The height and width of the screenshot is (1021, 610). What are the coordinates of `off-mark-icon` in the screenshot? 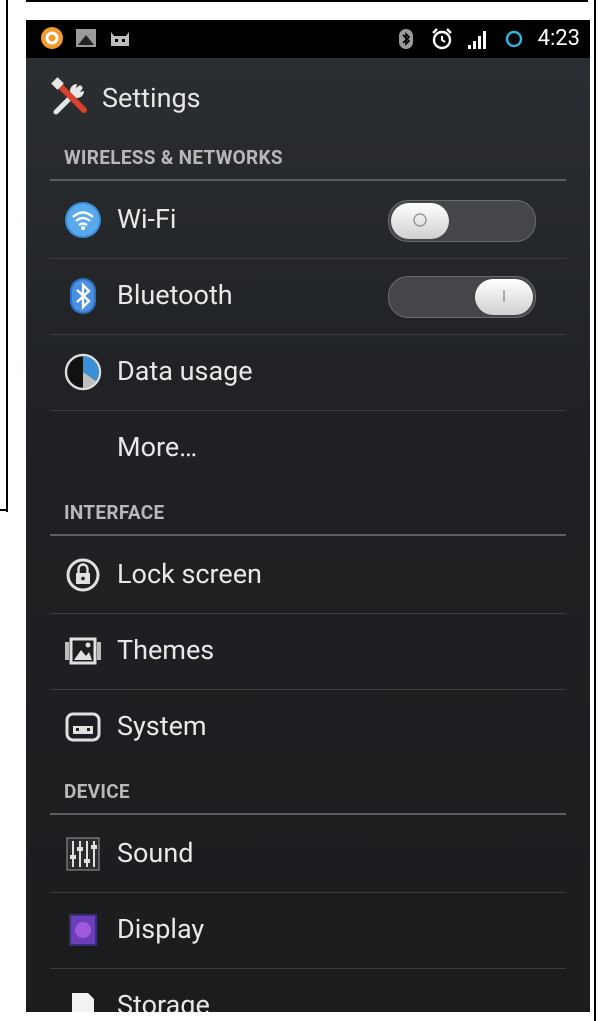 It's located at (420, 220).